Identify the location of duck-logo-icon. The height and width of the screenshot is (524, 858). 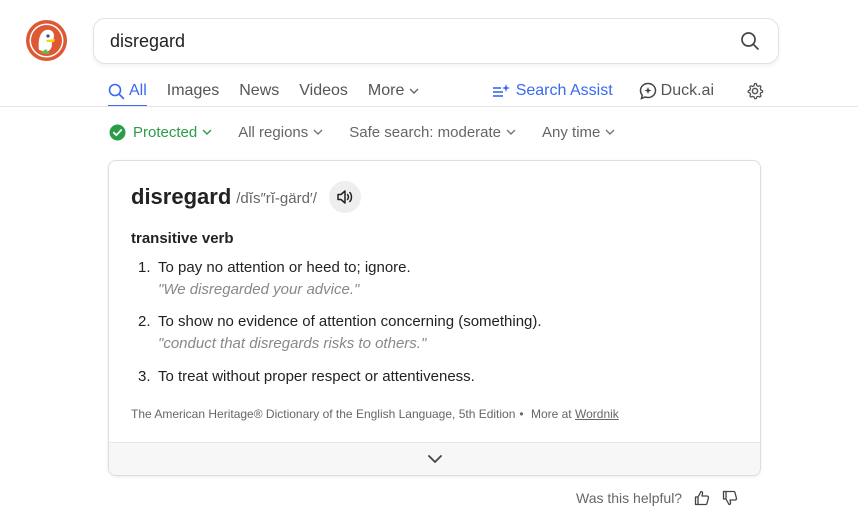
(46, 40).